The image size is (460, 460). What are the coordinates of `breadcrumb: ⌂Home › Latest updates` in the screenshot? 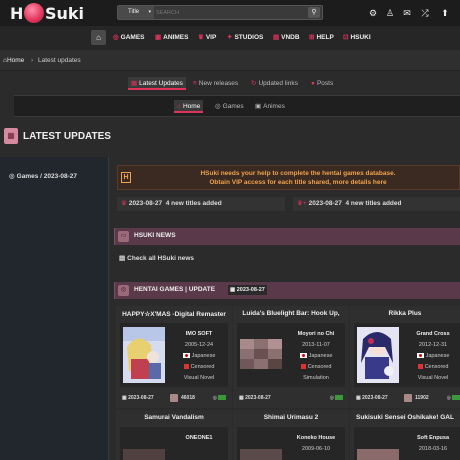 It's located at (230, 60).